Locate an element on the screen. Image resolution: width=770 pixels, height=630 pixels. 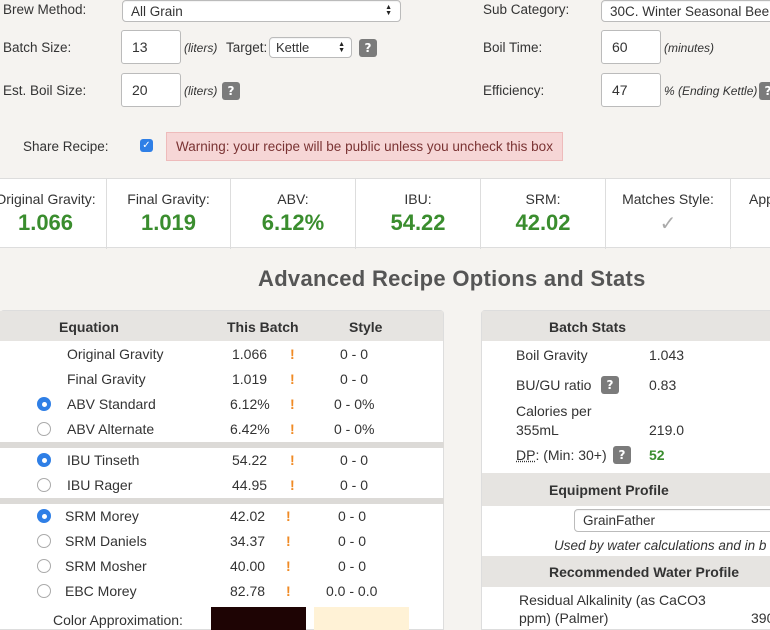
batch-stats-header: Batch Stats is located at coordinates (626, 326).